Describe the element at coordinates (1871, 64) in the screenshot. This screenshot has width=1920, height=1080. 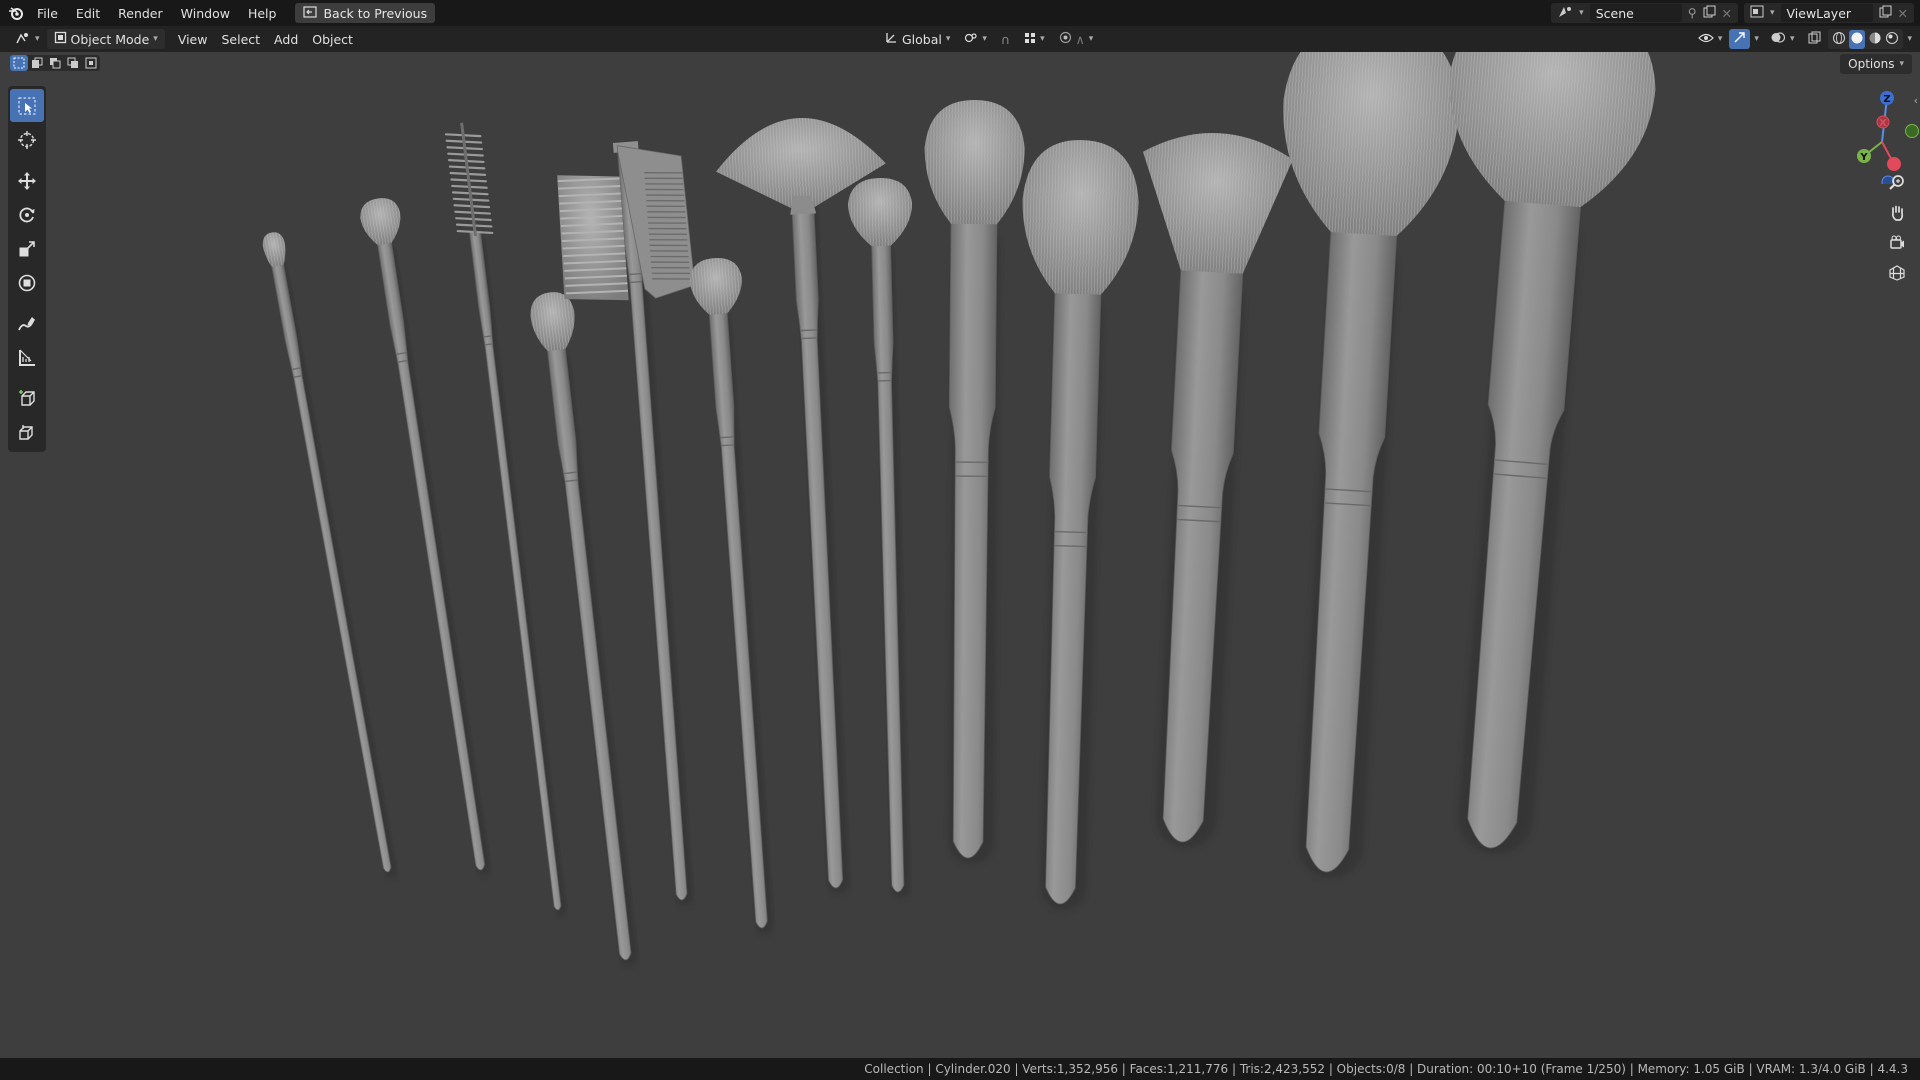
I see `options-label: Options` at that location.